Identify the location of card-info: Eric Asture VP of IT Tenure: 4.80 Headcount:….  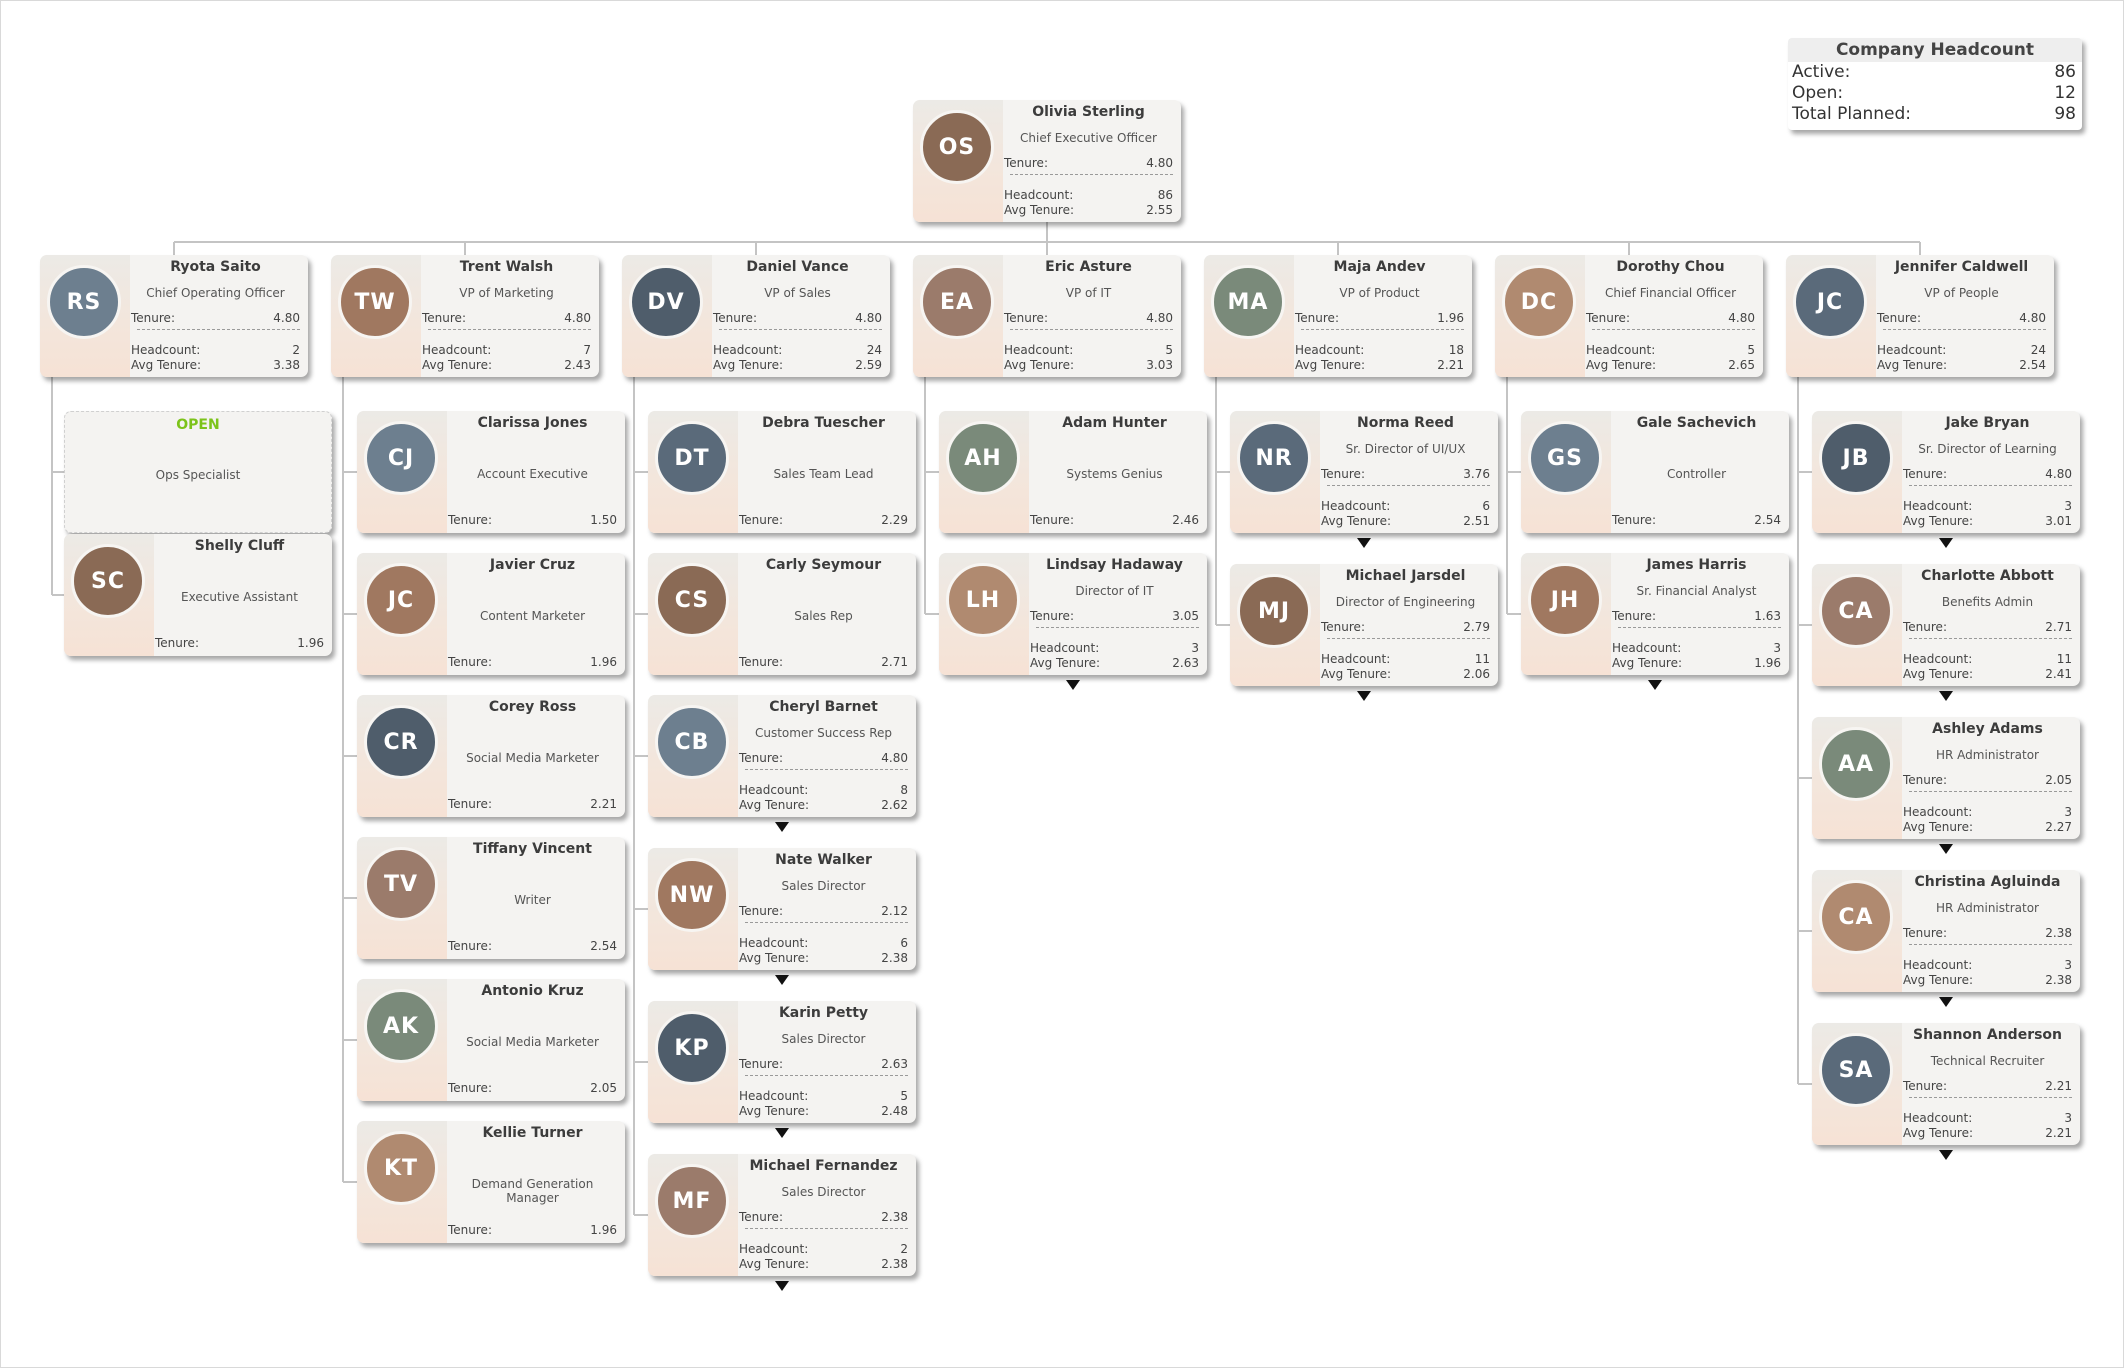
(1088, 316).